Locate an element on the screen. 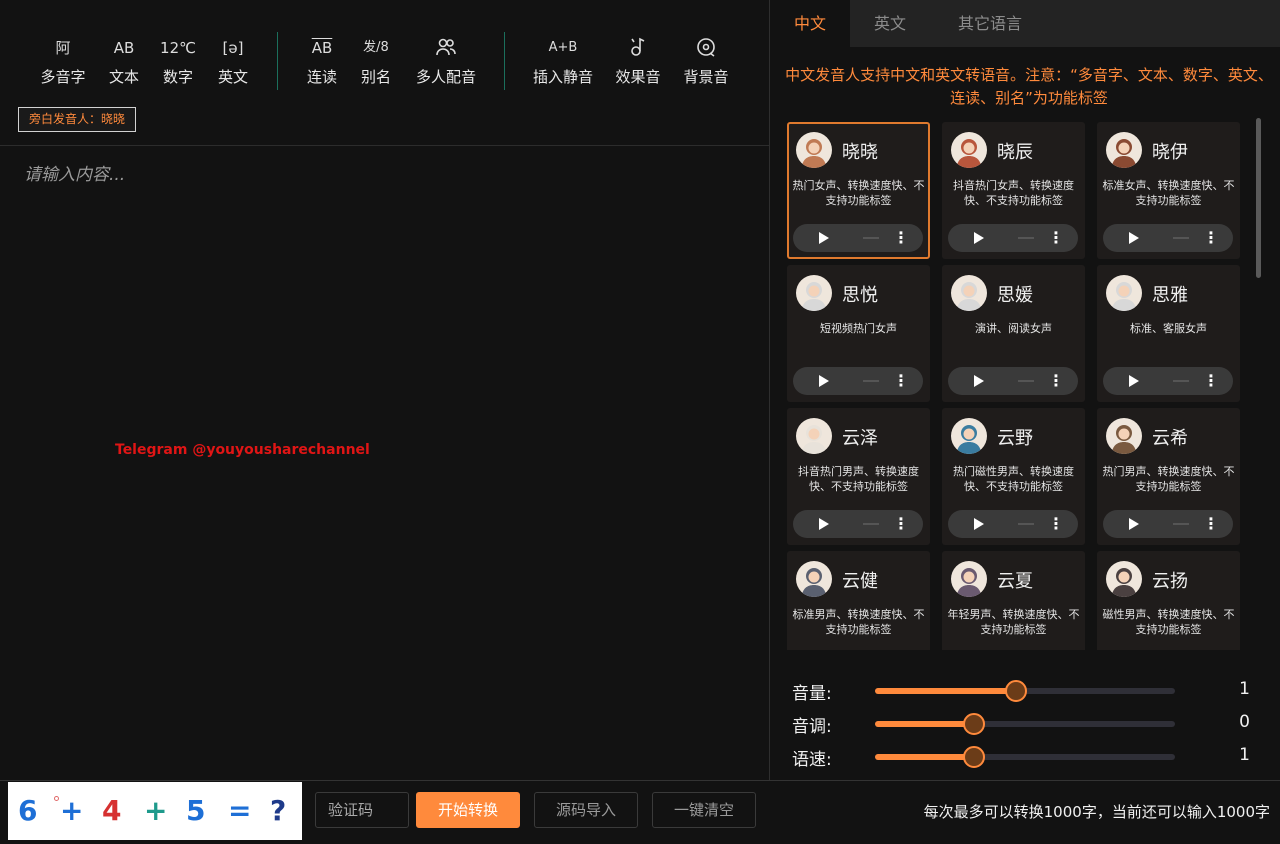 The height and width of the screenshot is (844, 1280). toolbar-divider is located at coordinates (277, 61).